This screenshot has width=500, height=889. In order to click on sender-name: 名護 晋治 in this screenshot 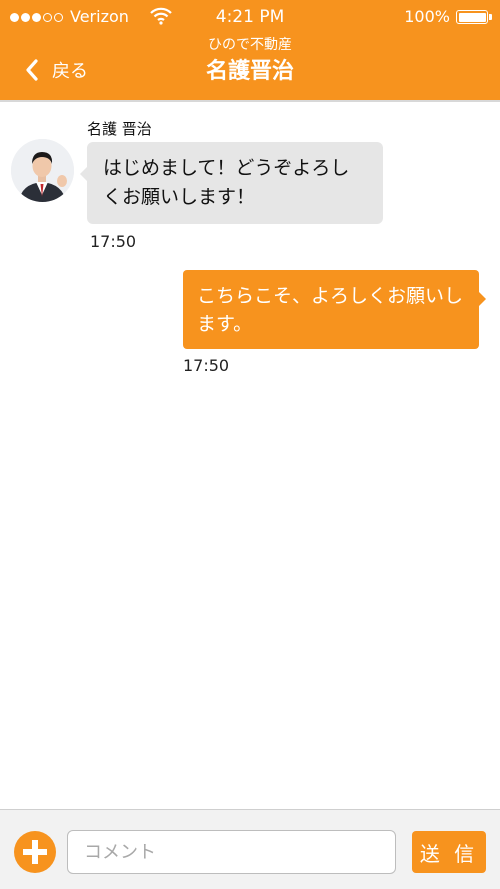, I will do `click(119, 129)`.